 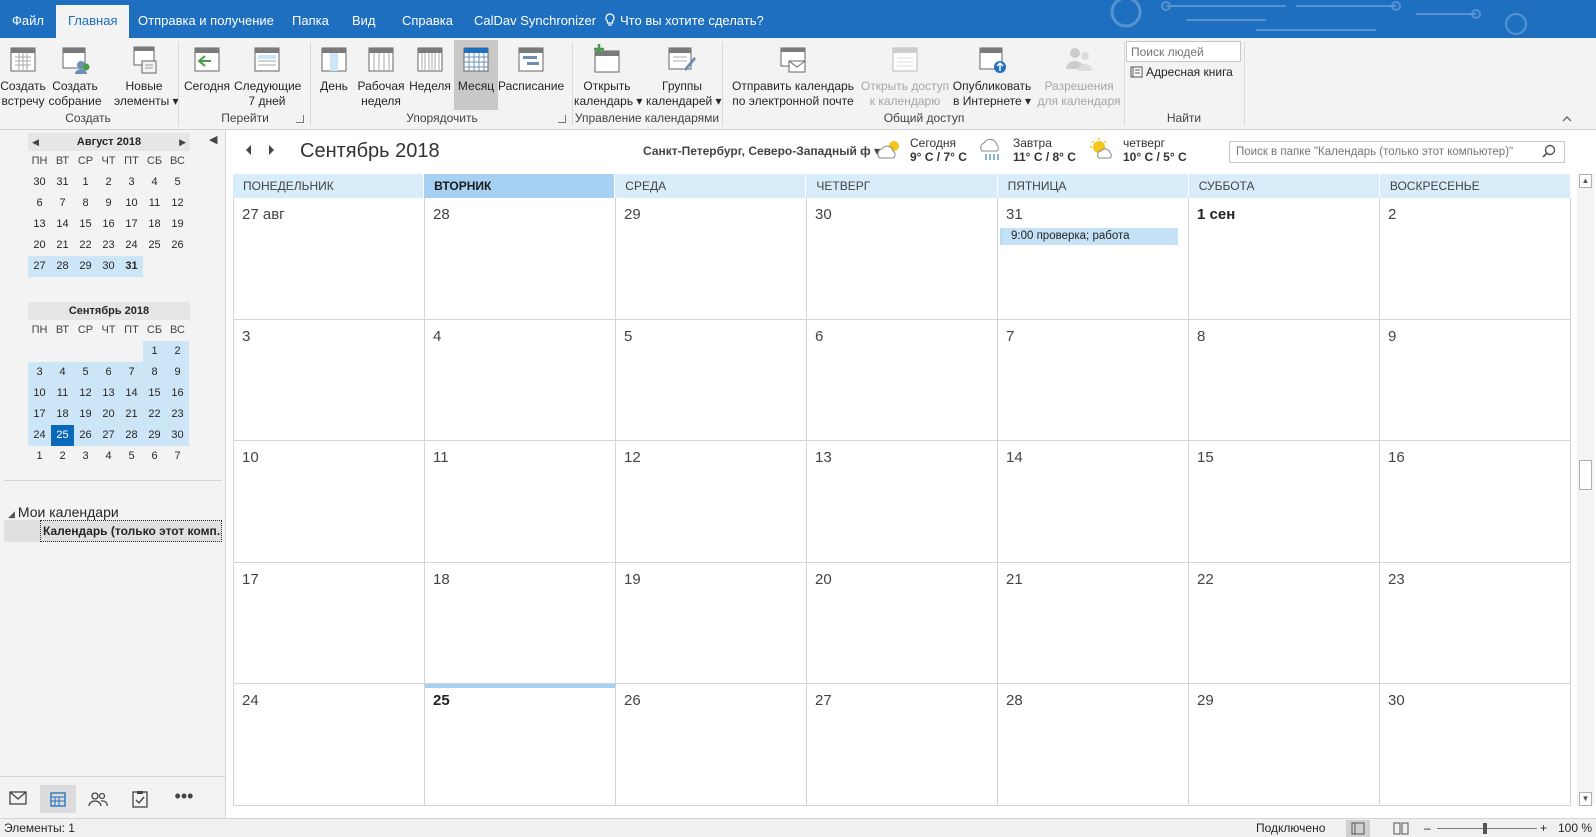 I want to click on mini-day: 29, so click(x=85, y=266).